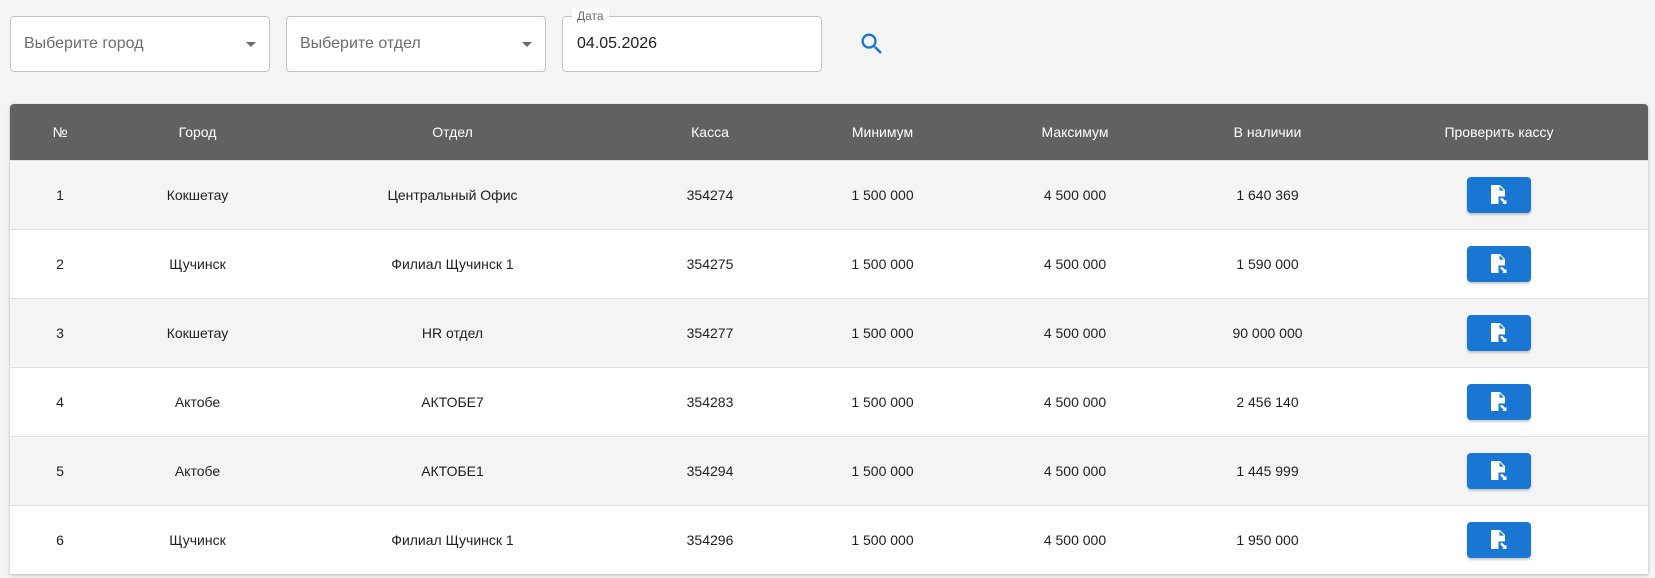 The width and height of the screenshot is (1655, 578). I want to click on cell-cashbox: 354294, so click(710, 470).